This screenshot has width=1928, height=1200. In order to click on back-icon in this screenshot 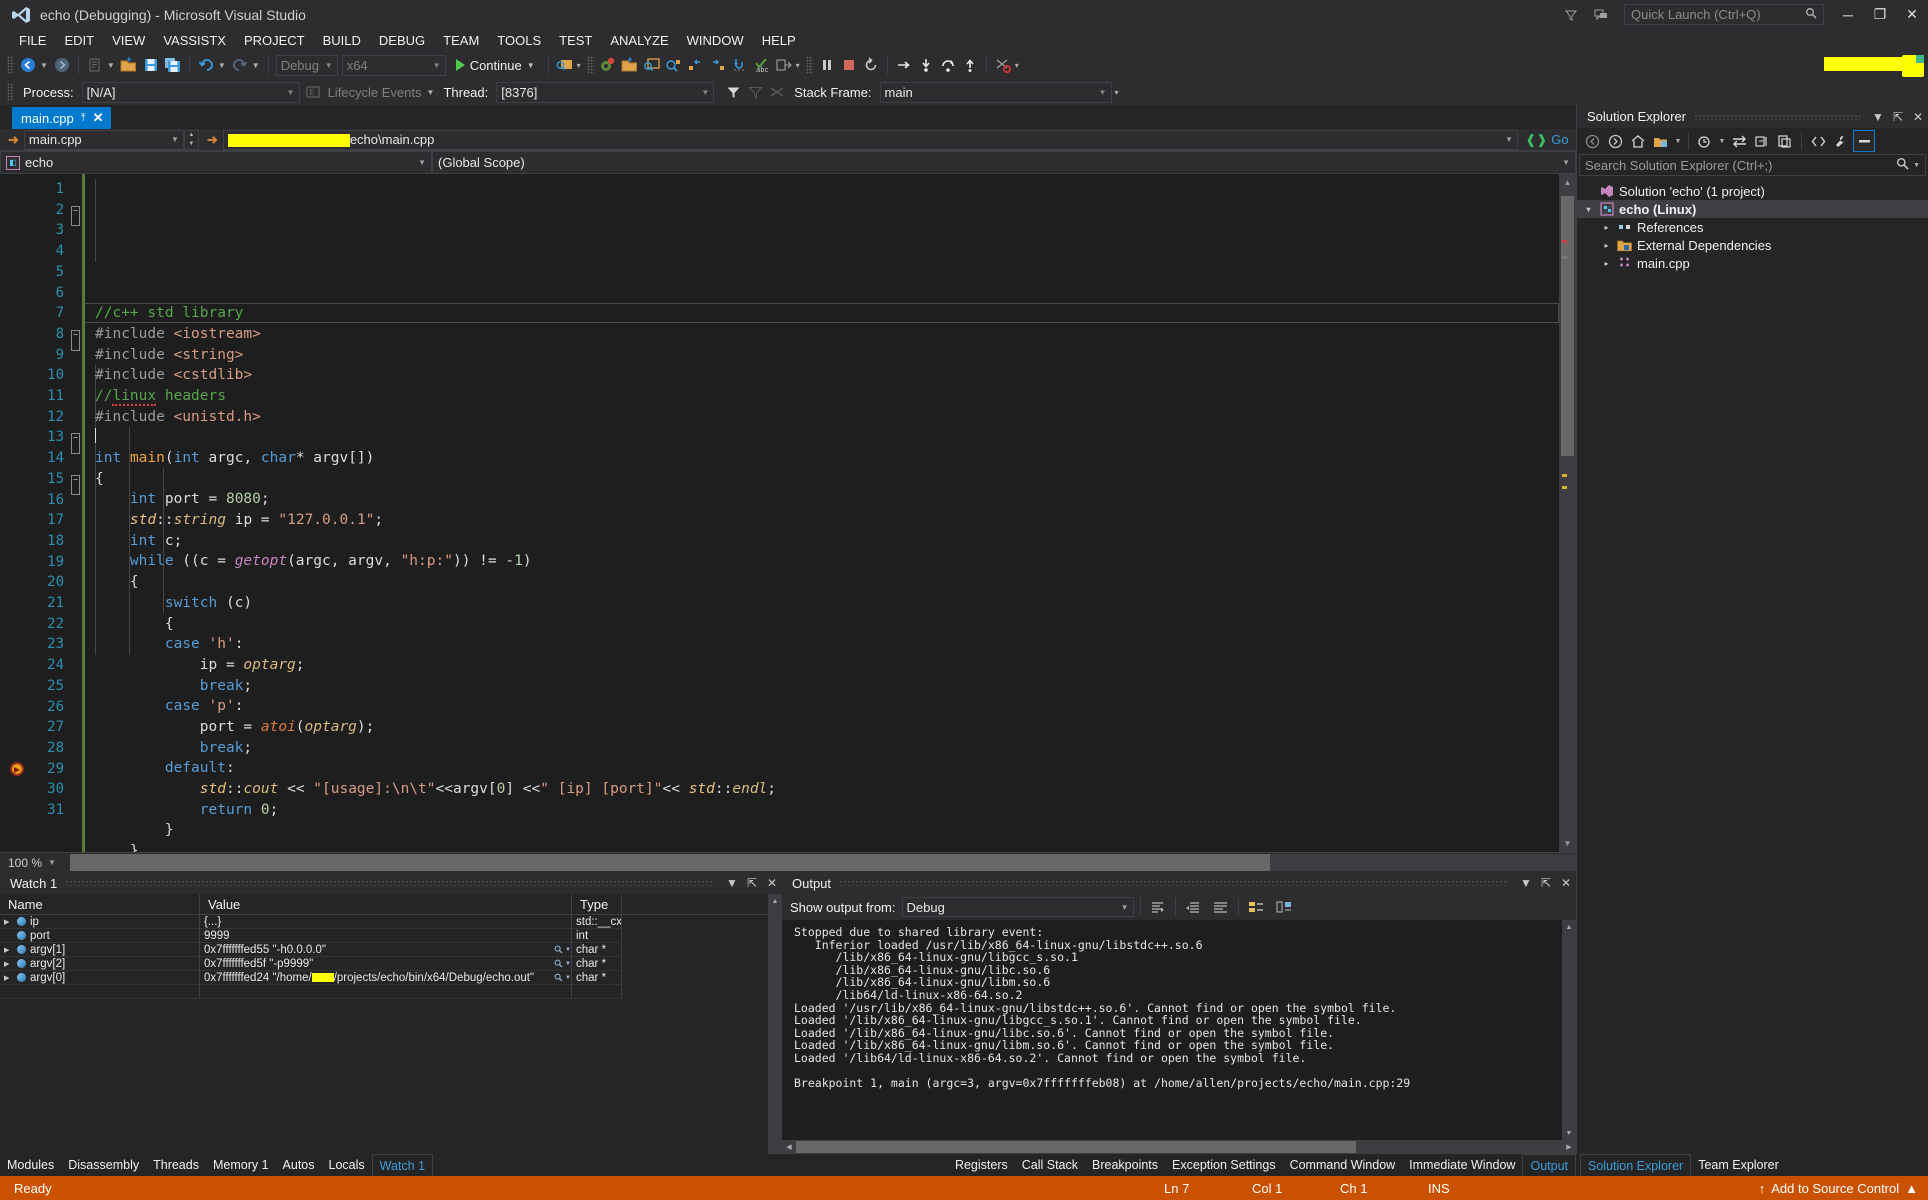, I will do `click(1592, 141)`.